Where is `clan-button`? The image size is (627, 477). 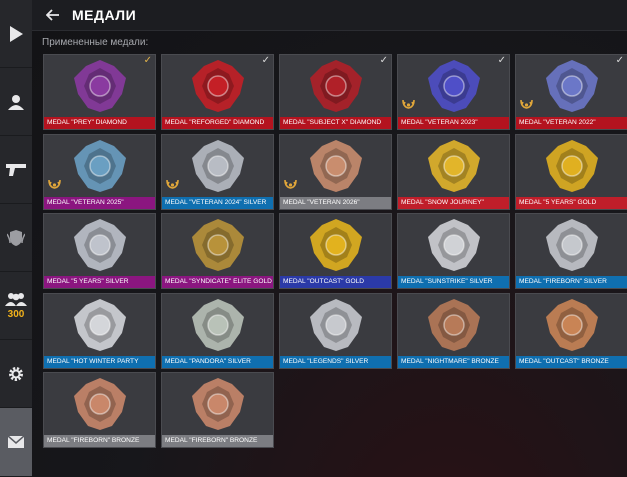 clan-button is located at coordinates (16, 238).